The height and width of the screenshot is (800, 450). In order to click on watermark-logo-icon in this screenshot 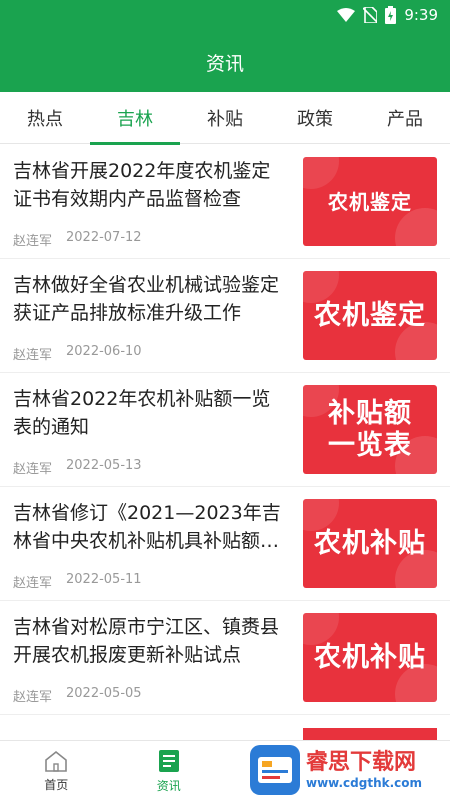, I will do `click(275, 770)`.